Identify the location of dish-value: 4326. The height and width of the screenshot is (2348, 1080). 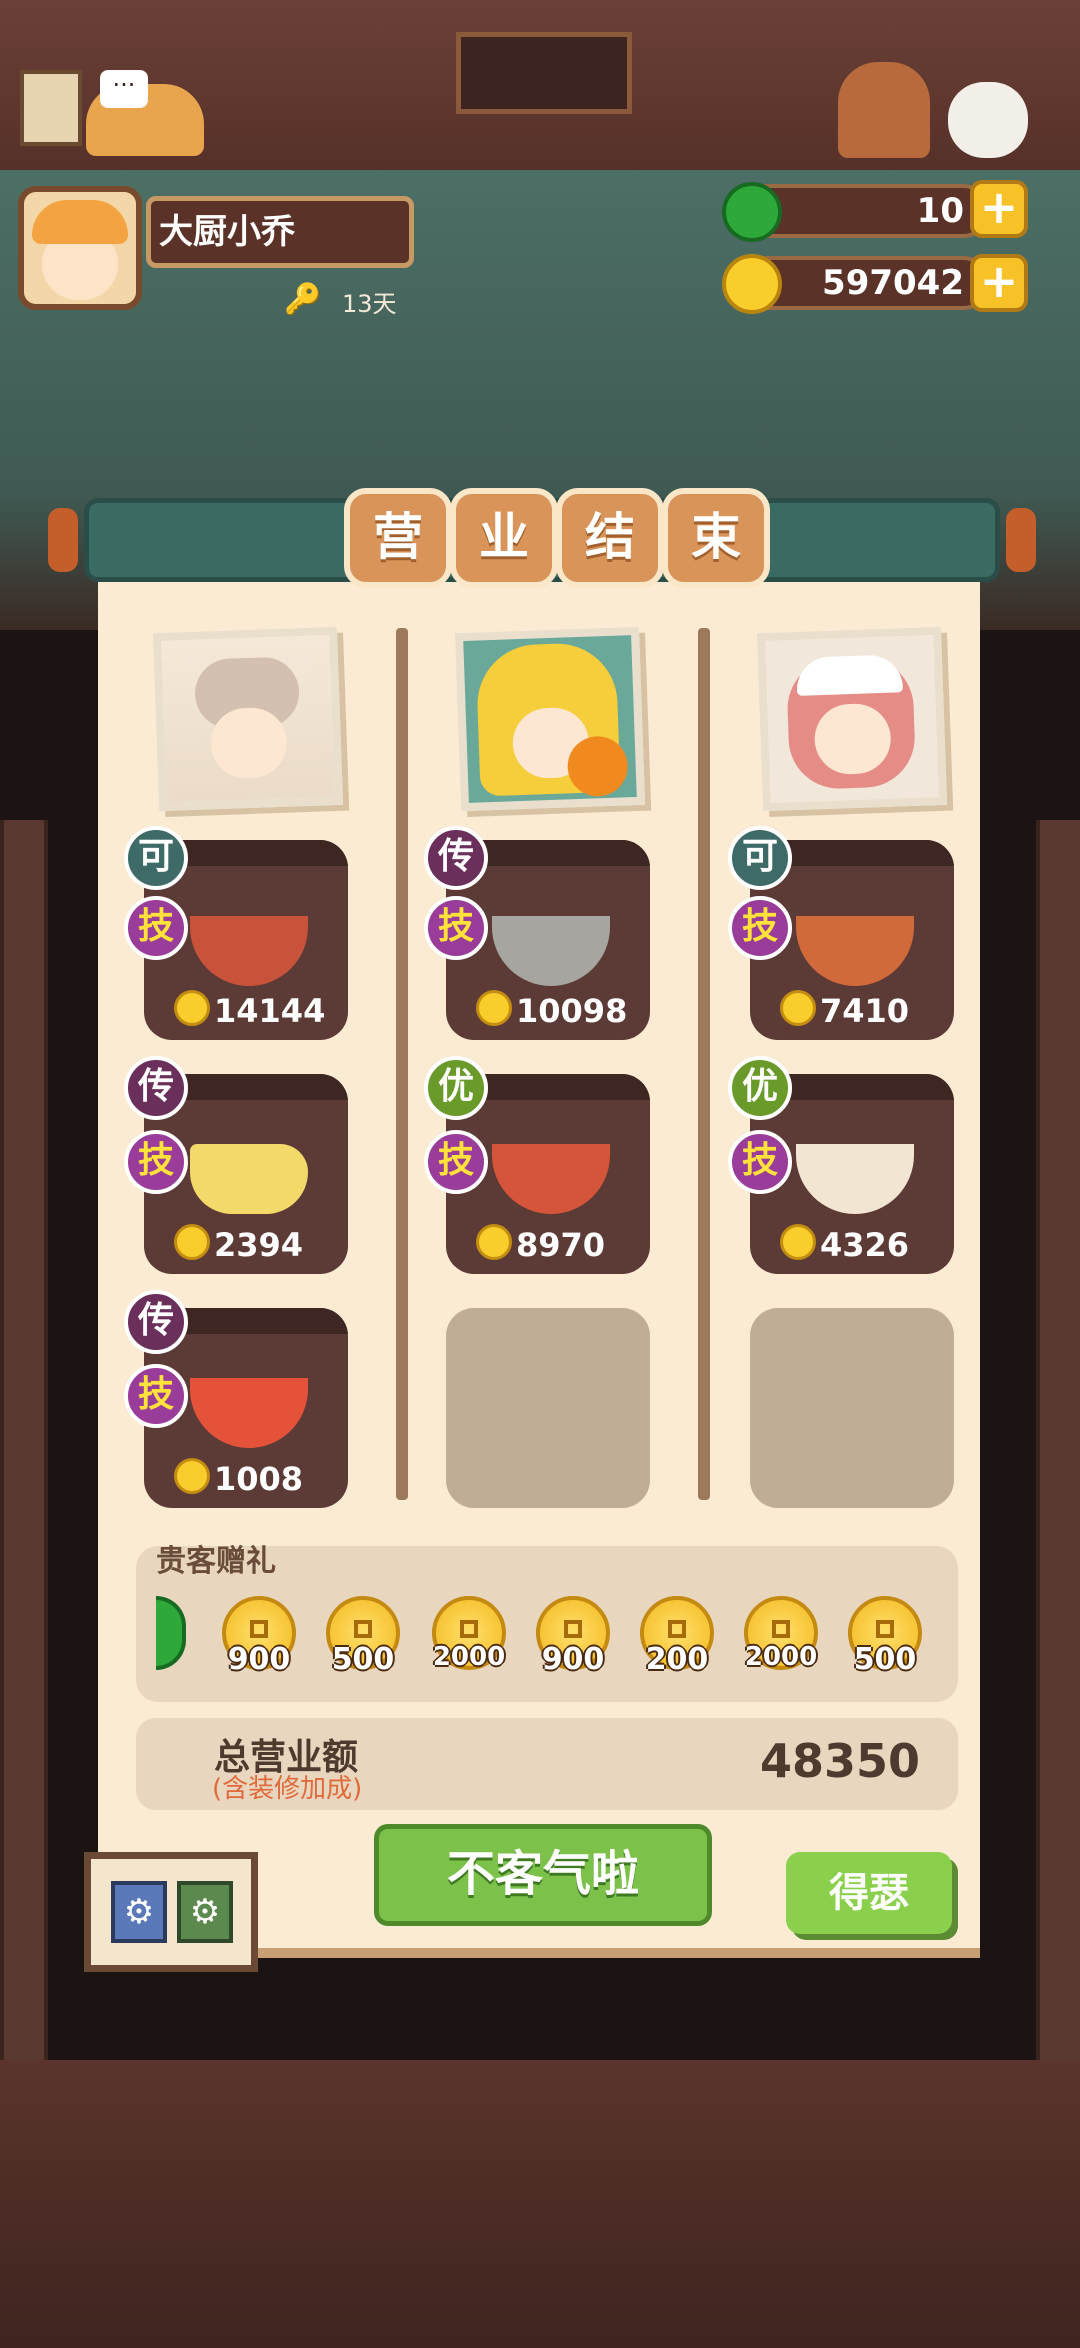
(865, 1245).